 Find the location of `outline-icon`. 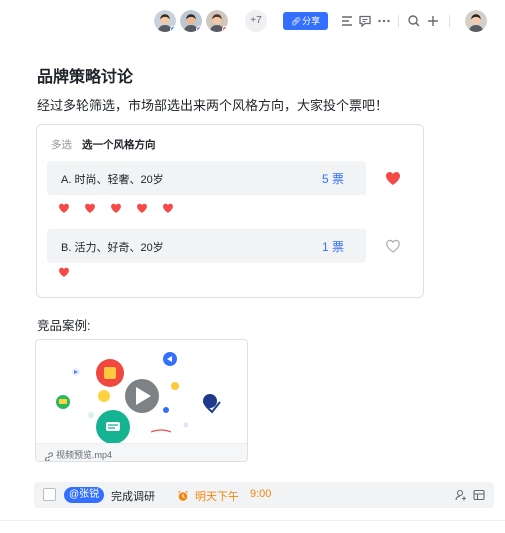

outline-icon is located at coordinates (347, 21).